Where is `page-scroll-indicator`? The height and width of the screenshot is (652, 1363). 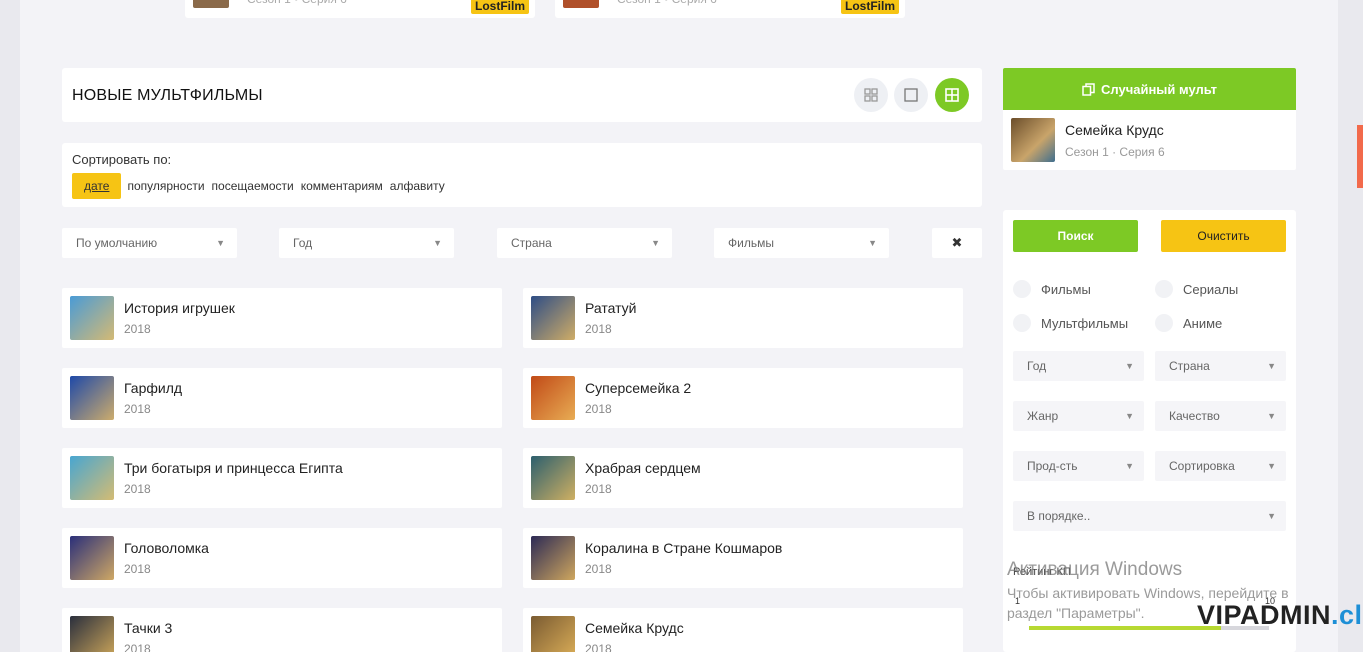
page-scroll-indicator is located at coordinates (1360, 156).